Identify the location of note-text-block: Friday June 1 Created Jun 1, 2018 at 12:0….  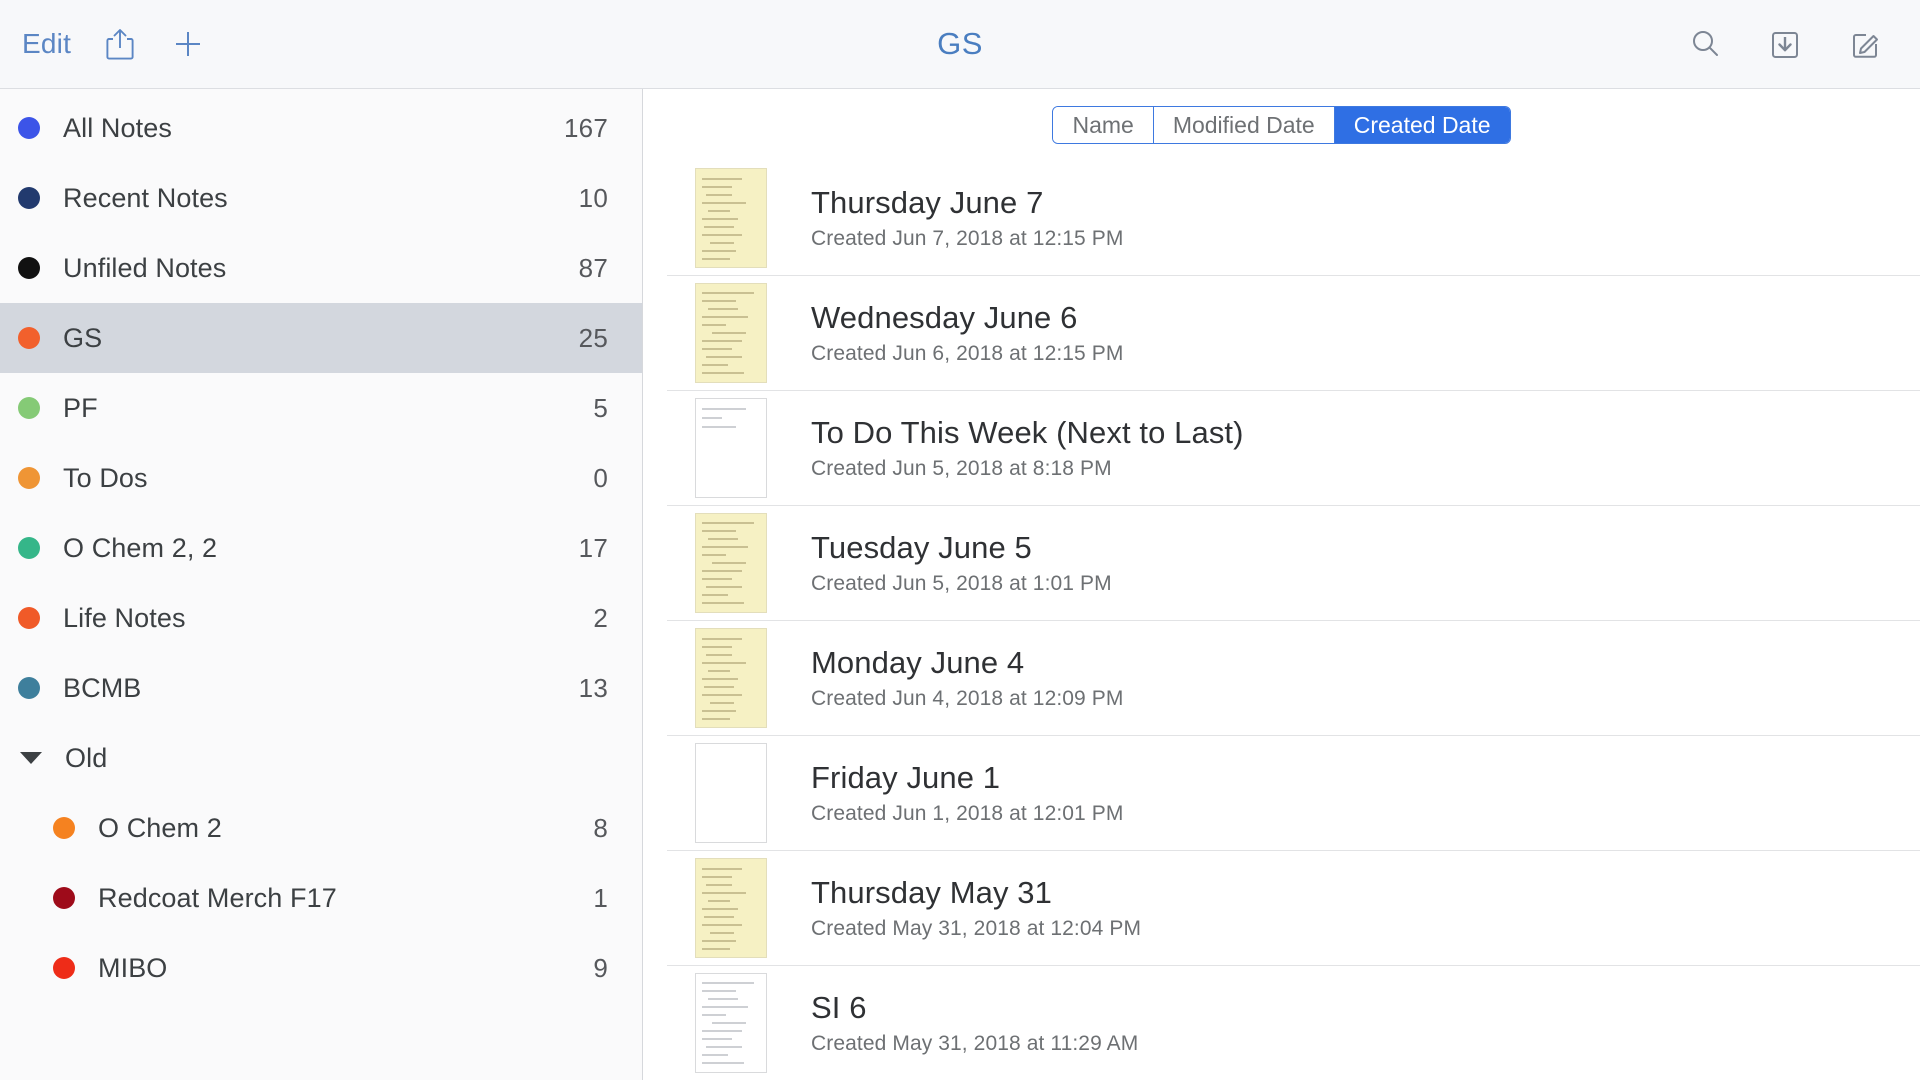
(967, 793).